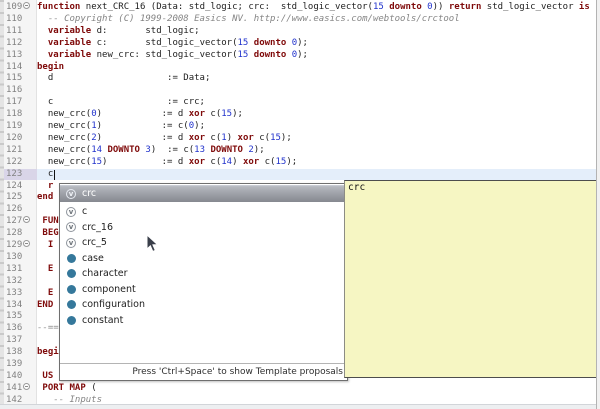 The width and height of the screenshot is (600, 409). What do you see at coordinates (167, 163) in the screenshot?
I see `code-line: new_crc(15) := d xor c(14) xor c(15);` at bounding box center [167, 163].